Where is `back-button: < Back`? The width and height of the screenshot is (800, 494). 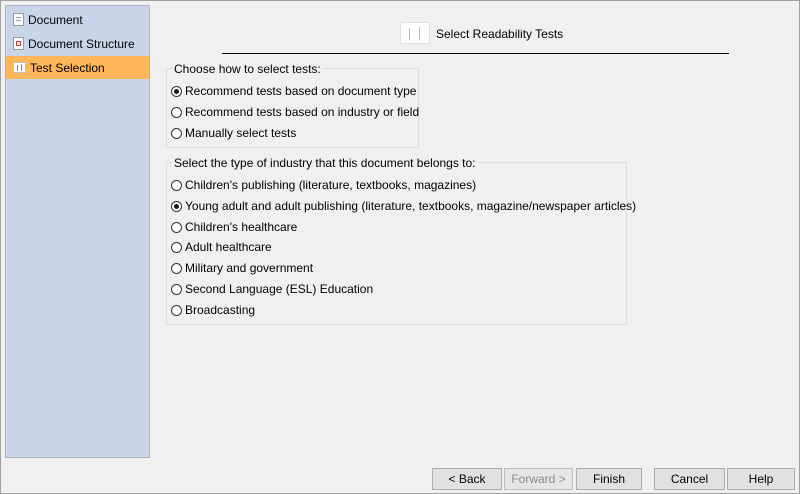 back-button: < Back is located at coordinates (467, 479).